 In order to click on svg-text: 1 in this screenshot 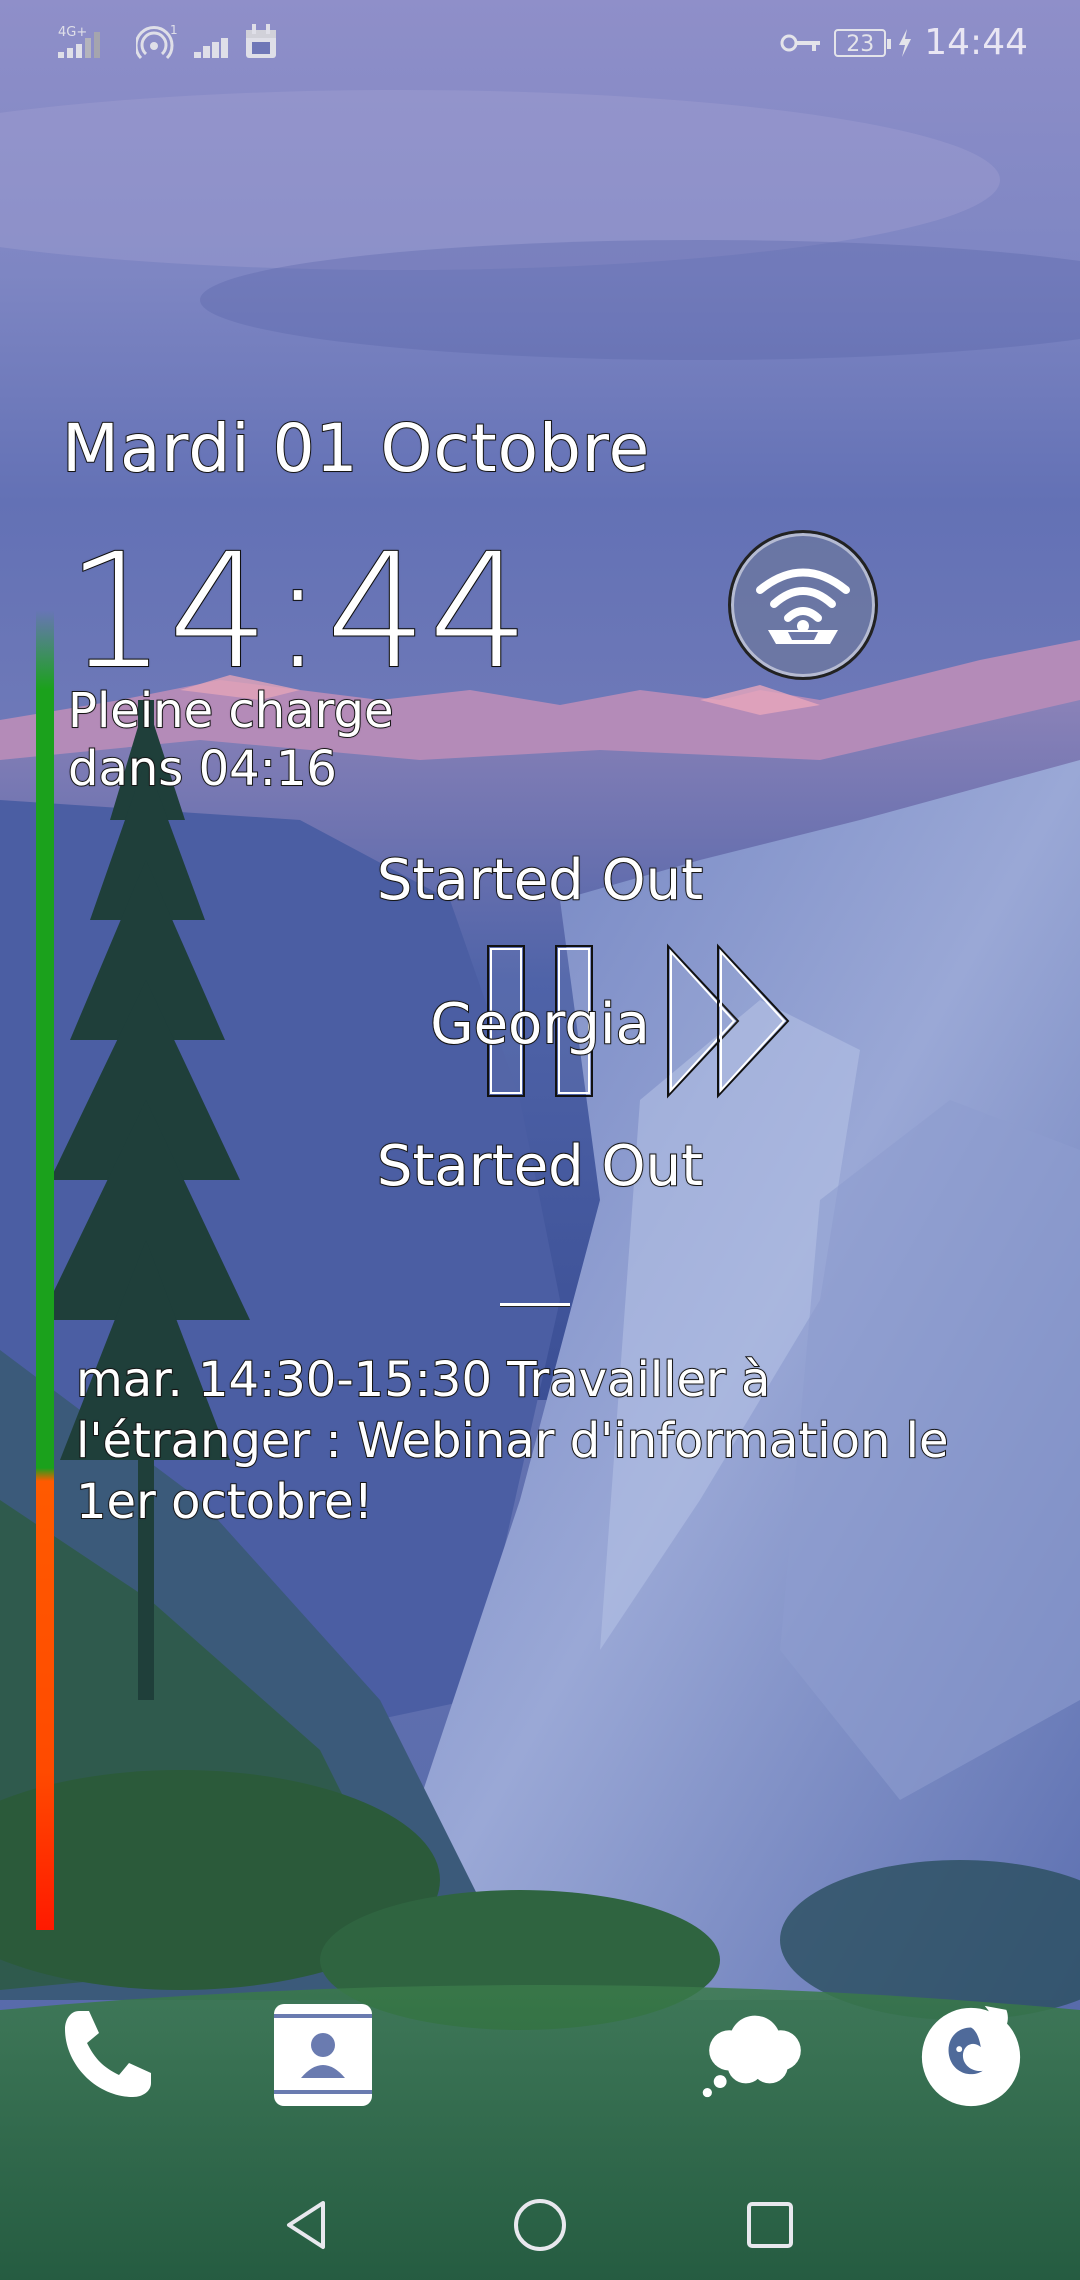, I will do `click(174, 30)`.